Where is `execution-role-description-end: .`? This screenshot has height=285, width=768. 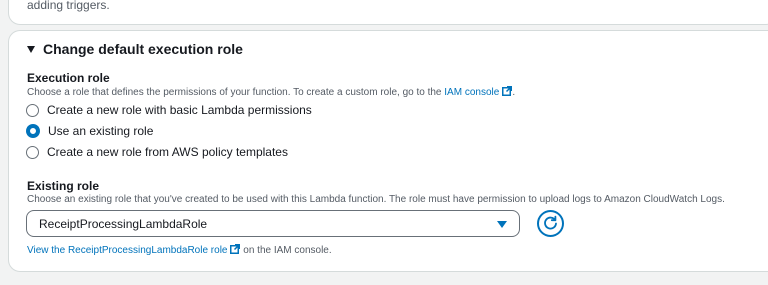
execution-role-description-end: . is located at coordinates (514, 92).